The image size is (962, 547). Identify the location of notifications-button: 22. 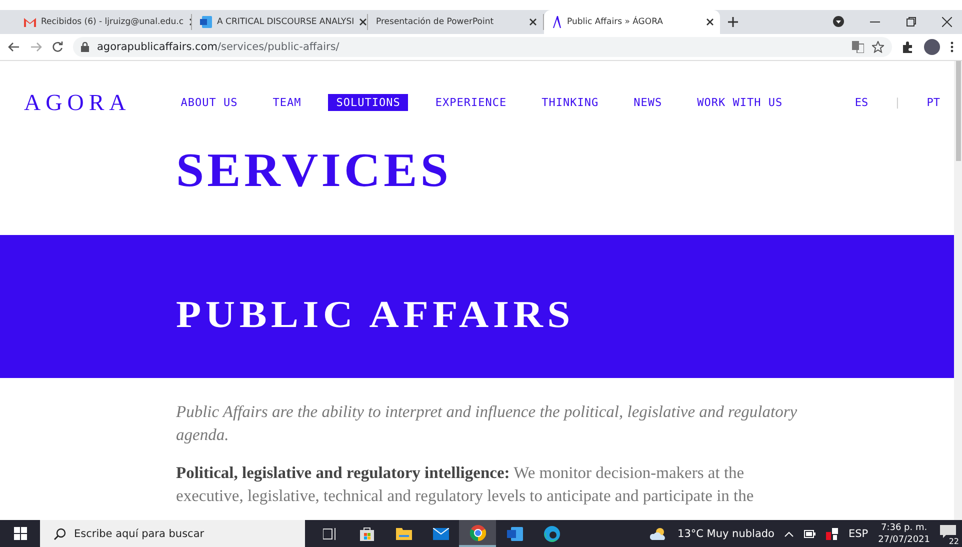
(948, 533).